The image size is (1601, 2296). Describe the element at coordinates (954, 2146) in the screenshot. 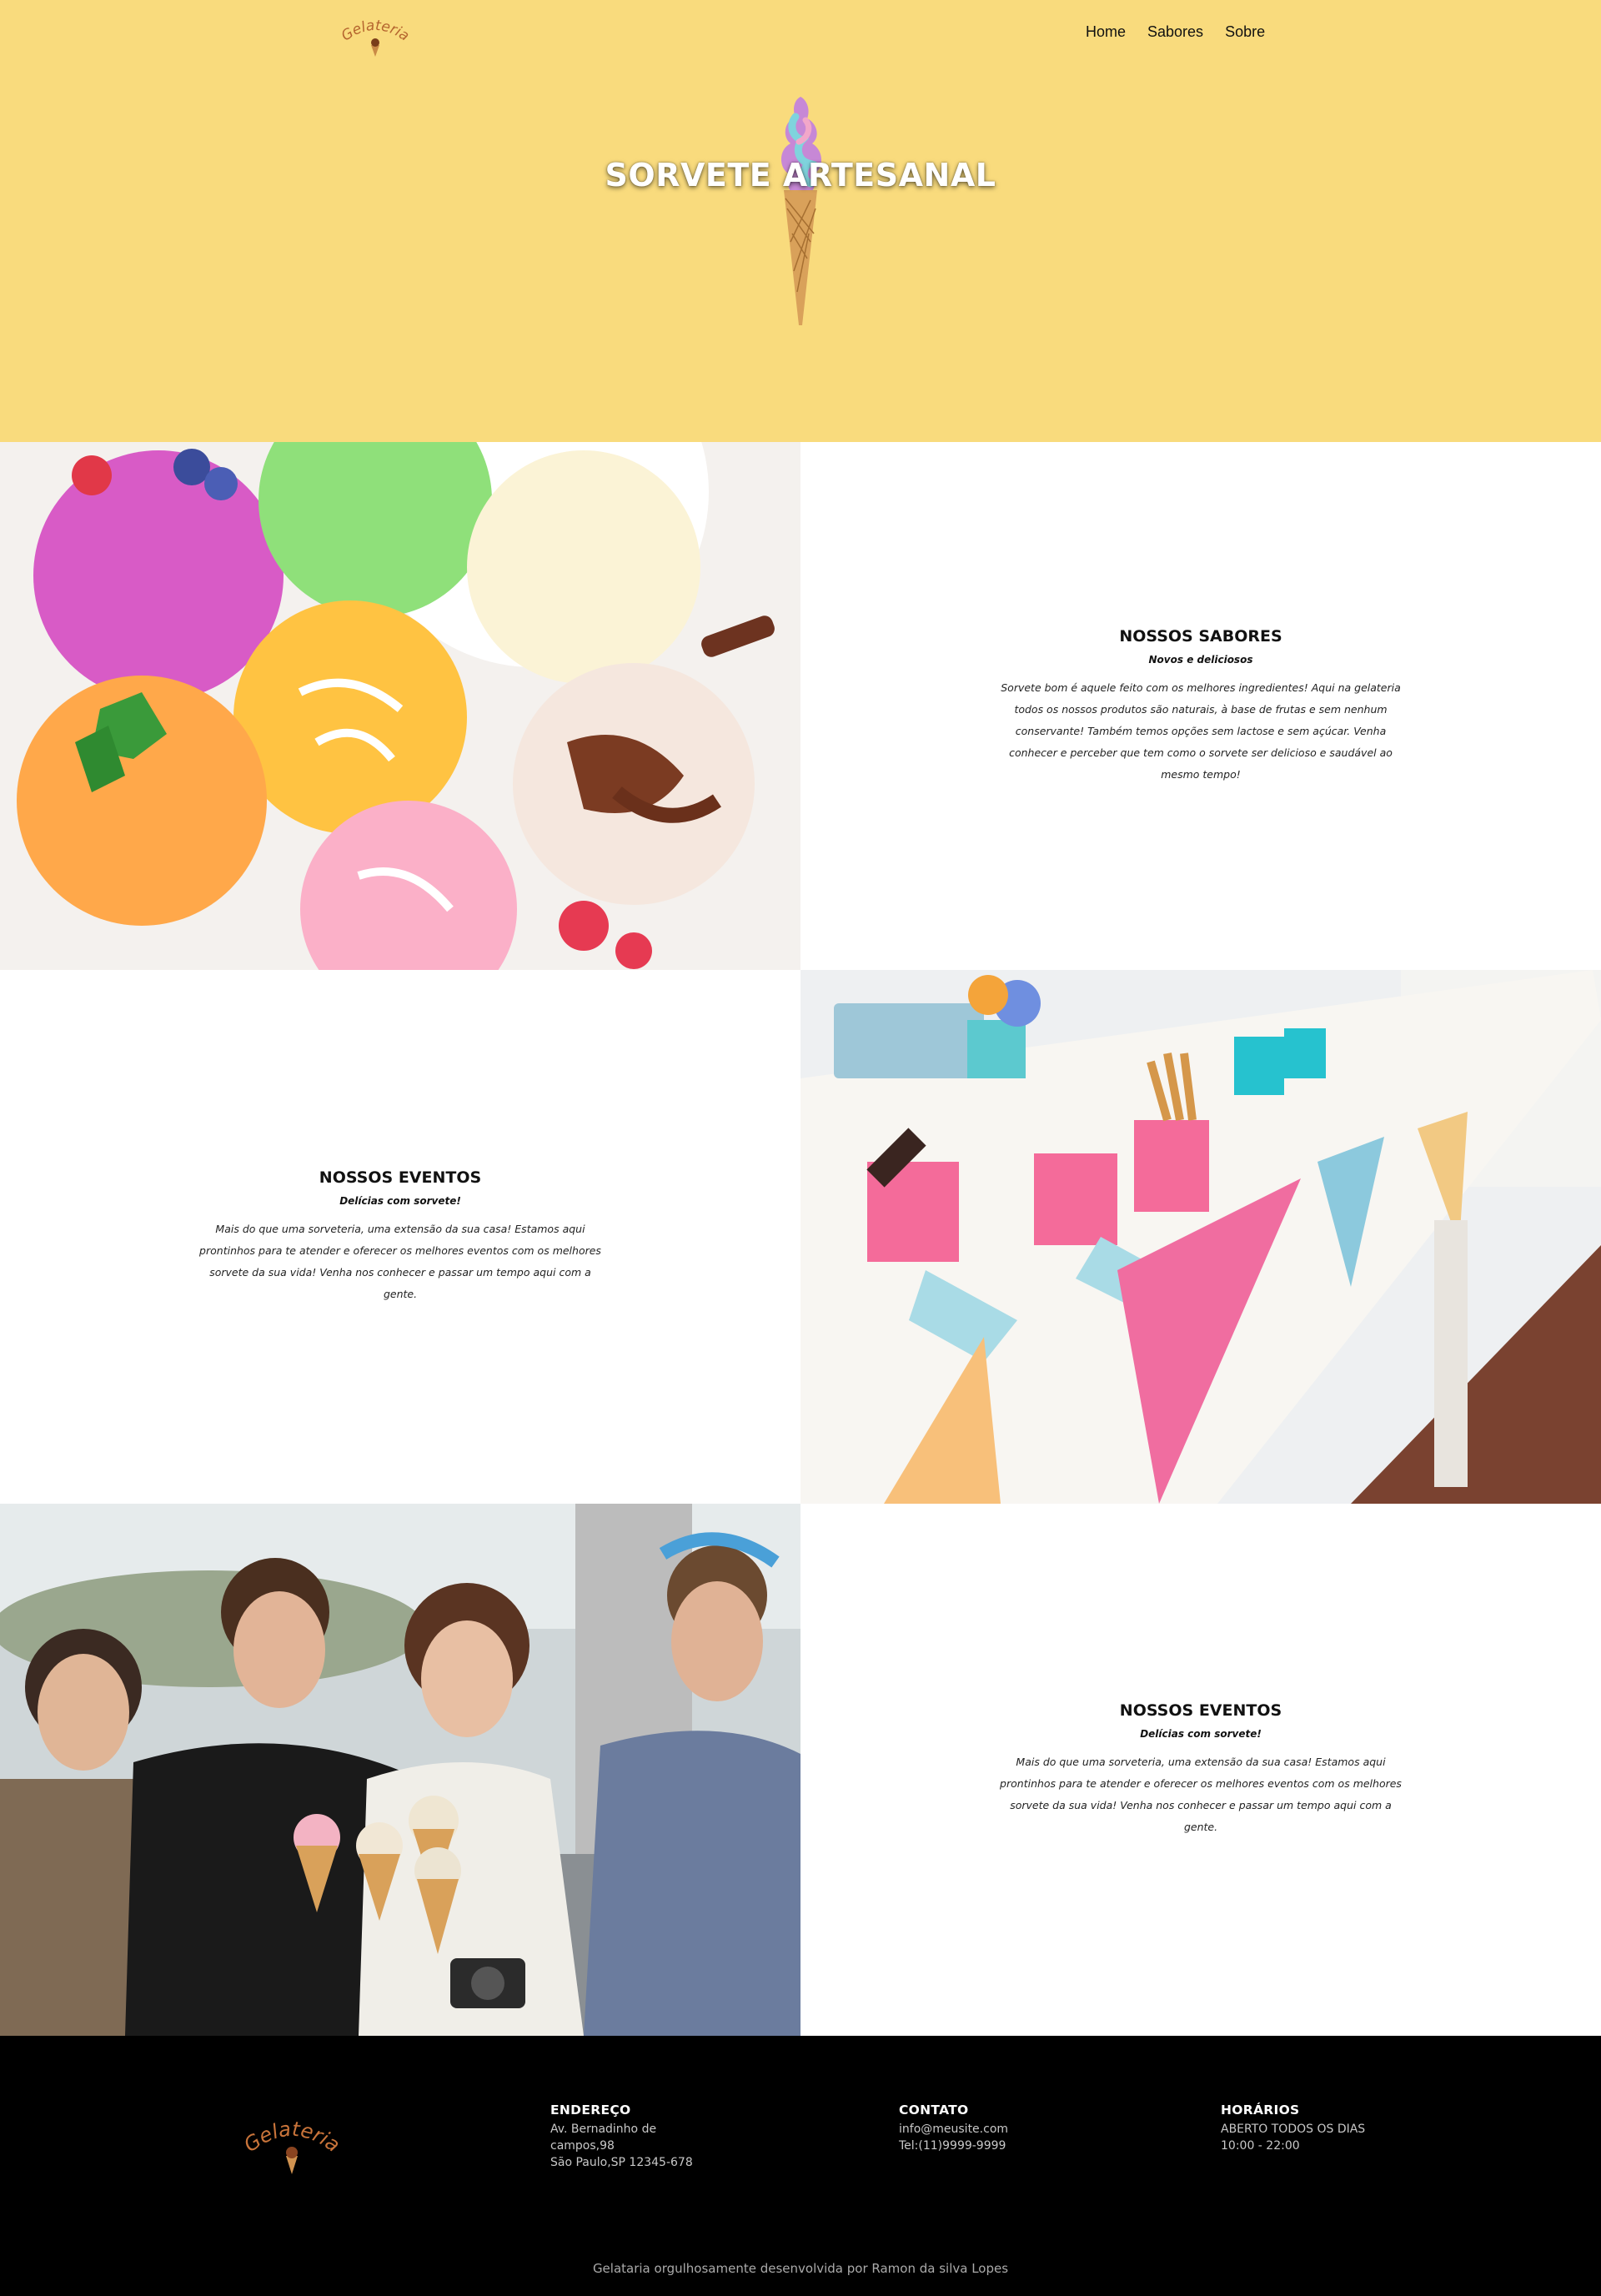

I see `contact-phone: Tel:(11)9999-9999` at that location.